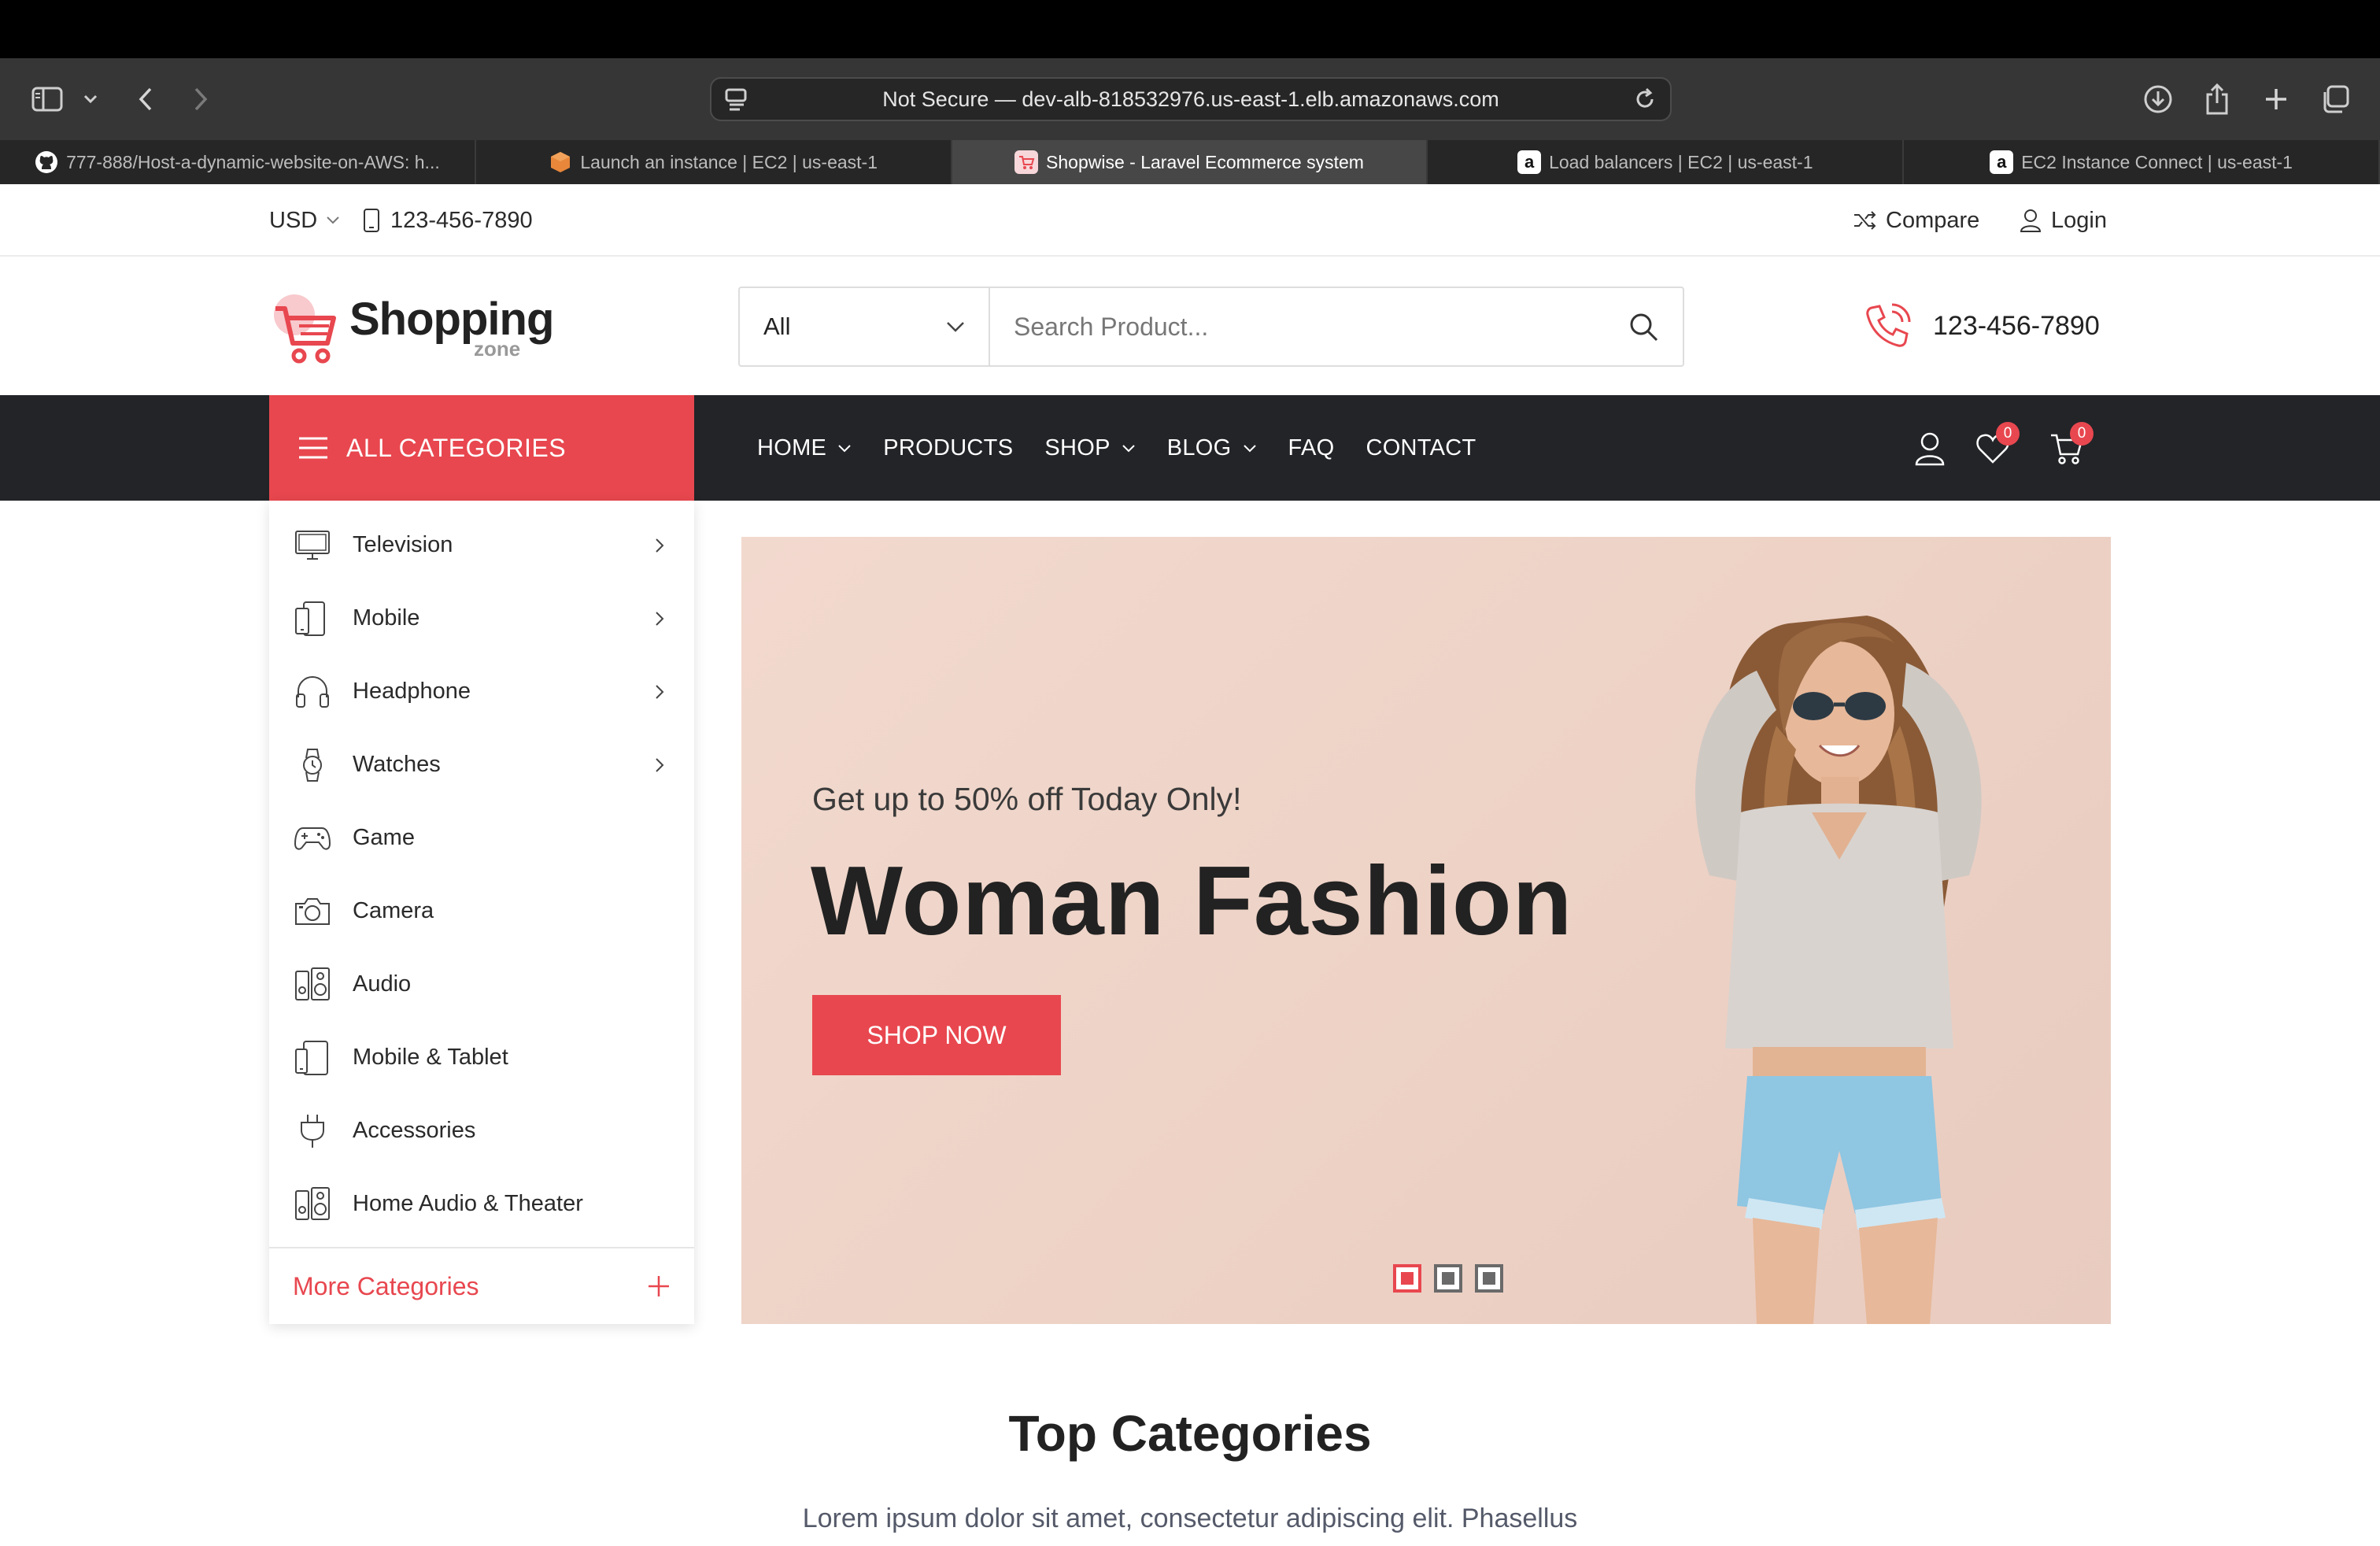 The image size is (2380, 1546). Describe the element at coordinates (145, 99) in the screenshot. I see `back-icon` at that location.